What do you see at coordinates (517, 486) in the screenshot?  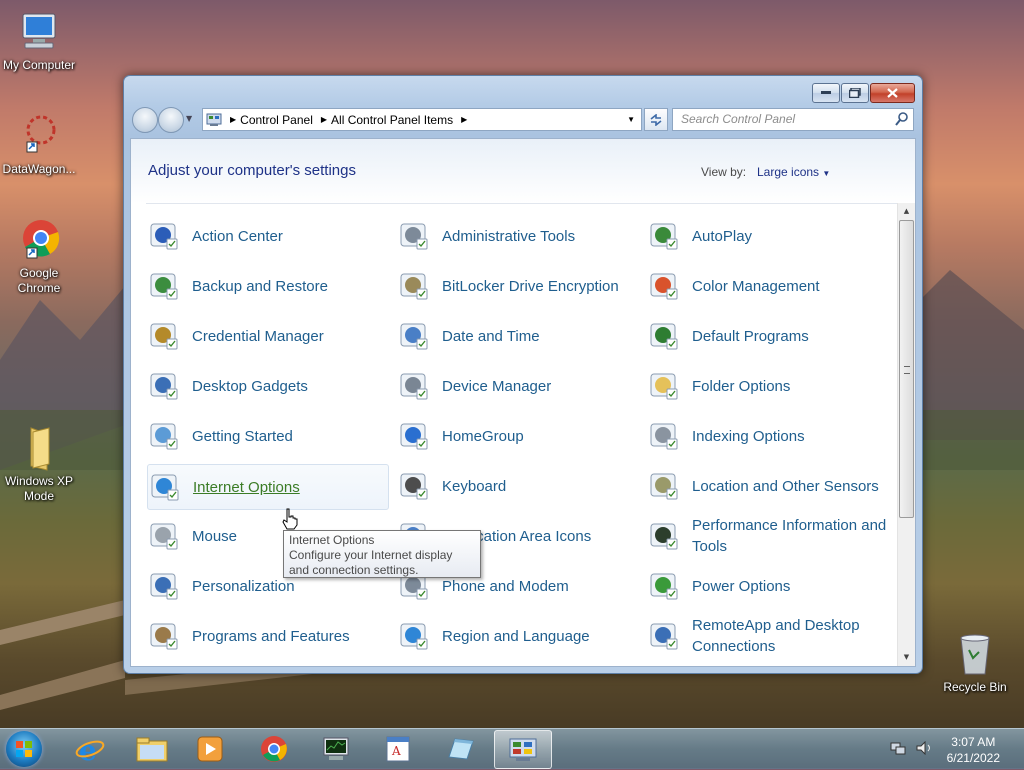 I see `cp-item-keyboard: Keyboard` at bounding box center [517, 486].